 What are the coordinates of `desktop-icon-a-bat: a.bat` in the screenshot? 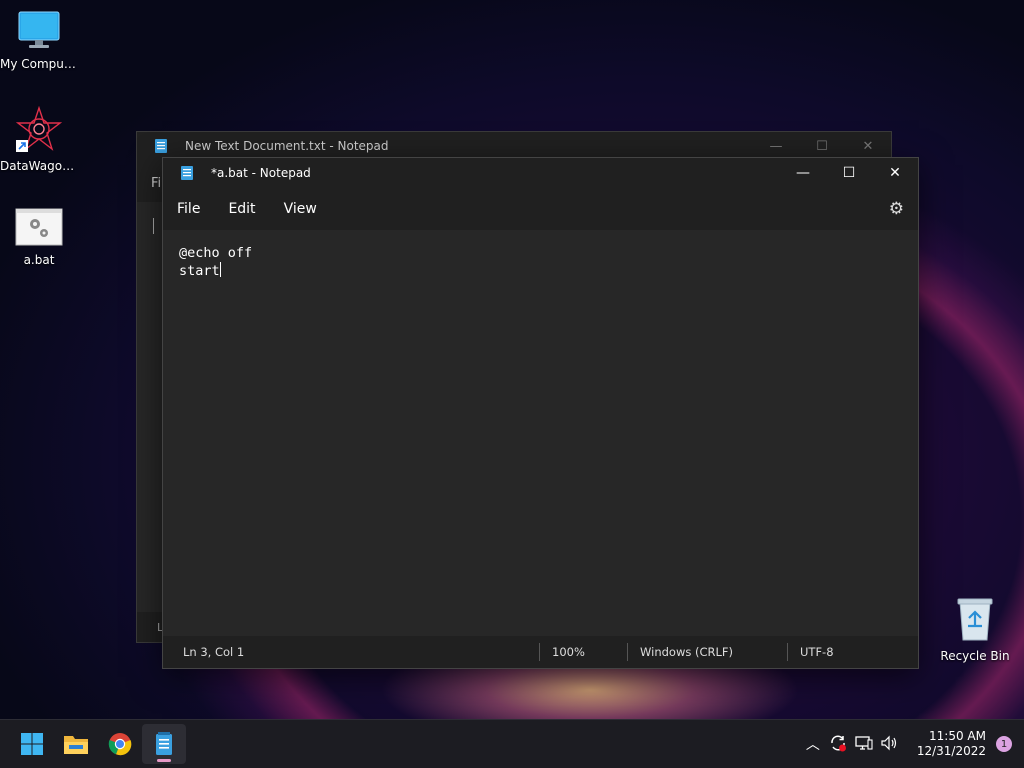 It's located at (39, 237).